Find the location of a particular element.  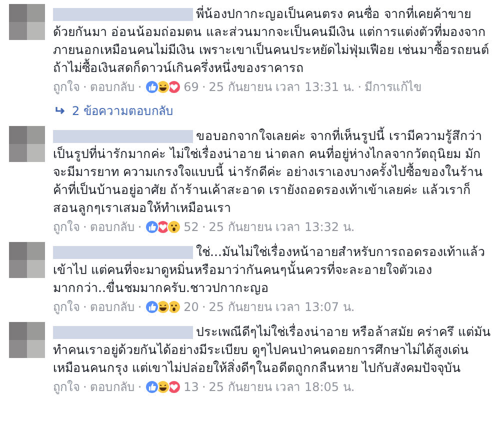

comment-text: ใช่...มันไม่ใช่เรื่องหน้าอายสำหรับการถอดรองเท้าแล้วเข้าไป แต่คนที่จะมาดูหมิ่นหรือมาว่ากันคนๆนั้นควรที่จะละอายใจตัวเองมากกว่า..ขื่นชมมากครับ.ชาวปกากะญอ is located at coordinates (269, 269).